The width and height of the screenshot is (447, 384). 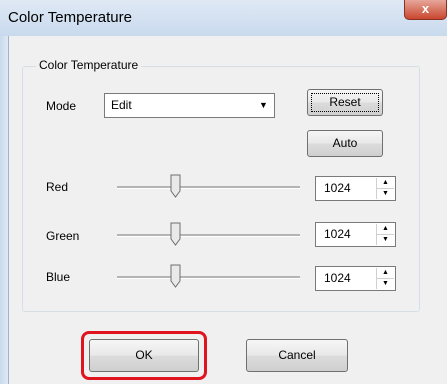 What do you see at coordinates (337, 278) in the screenshot?
I see `blue-value: 1024` at bounding box center [337, 278].